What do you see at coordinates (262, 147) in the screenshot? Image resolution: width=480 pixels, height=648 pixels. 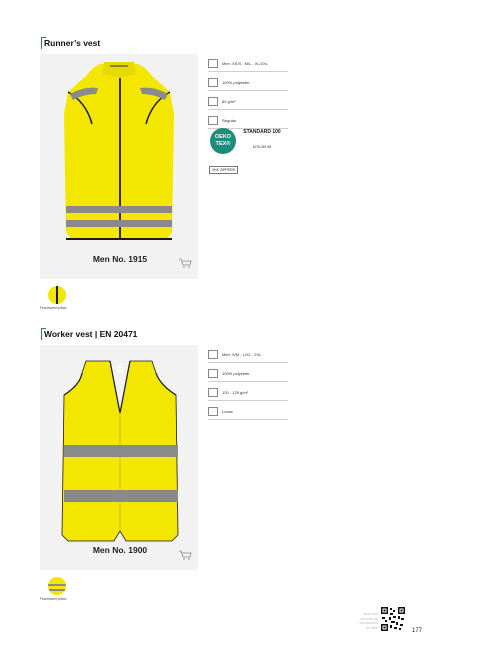 I see `oeko-cert-number: 1076-319 IIH` at bounding box center [262, 147].